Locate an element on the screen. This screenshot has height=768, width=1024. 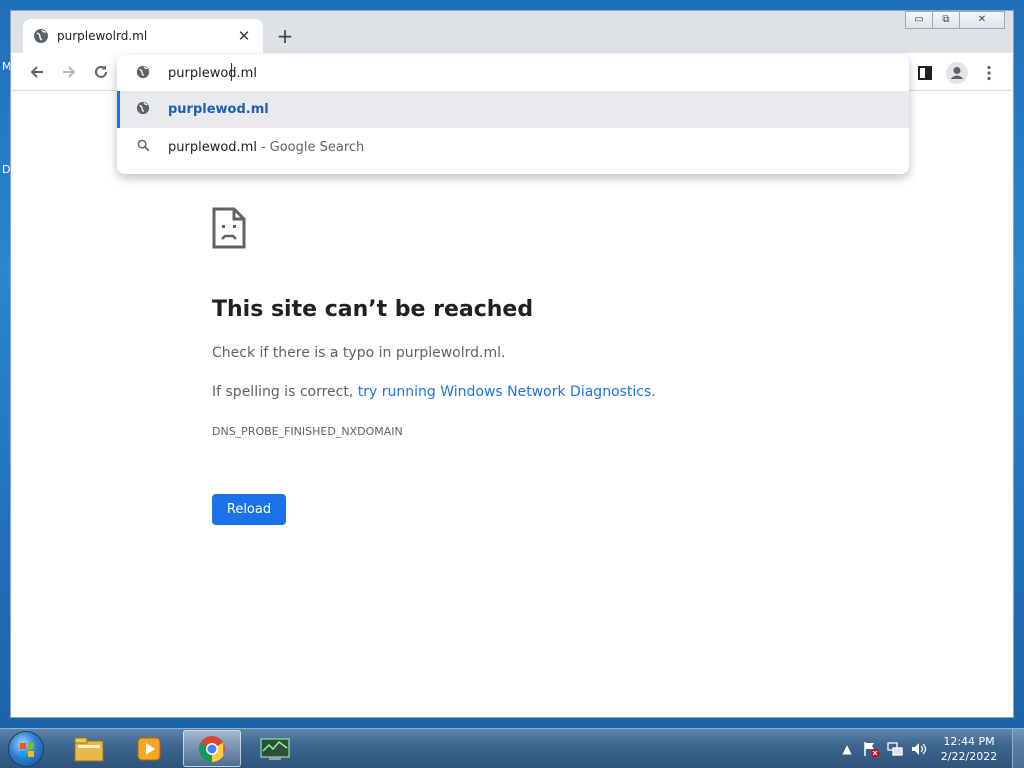
suggestion-suffix: . is located at coordinates (653, 392).